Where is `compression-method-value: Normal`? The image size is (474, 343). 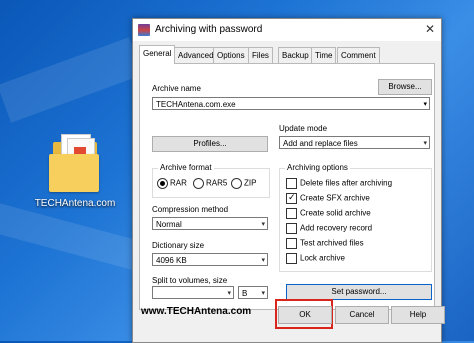 compression-method-value: Normal is located at coordinates (169, 224).